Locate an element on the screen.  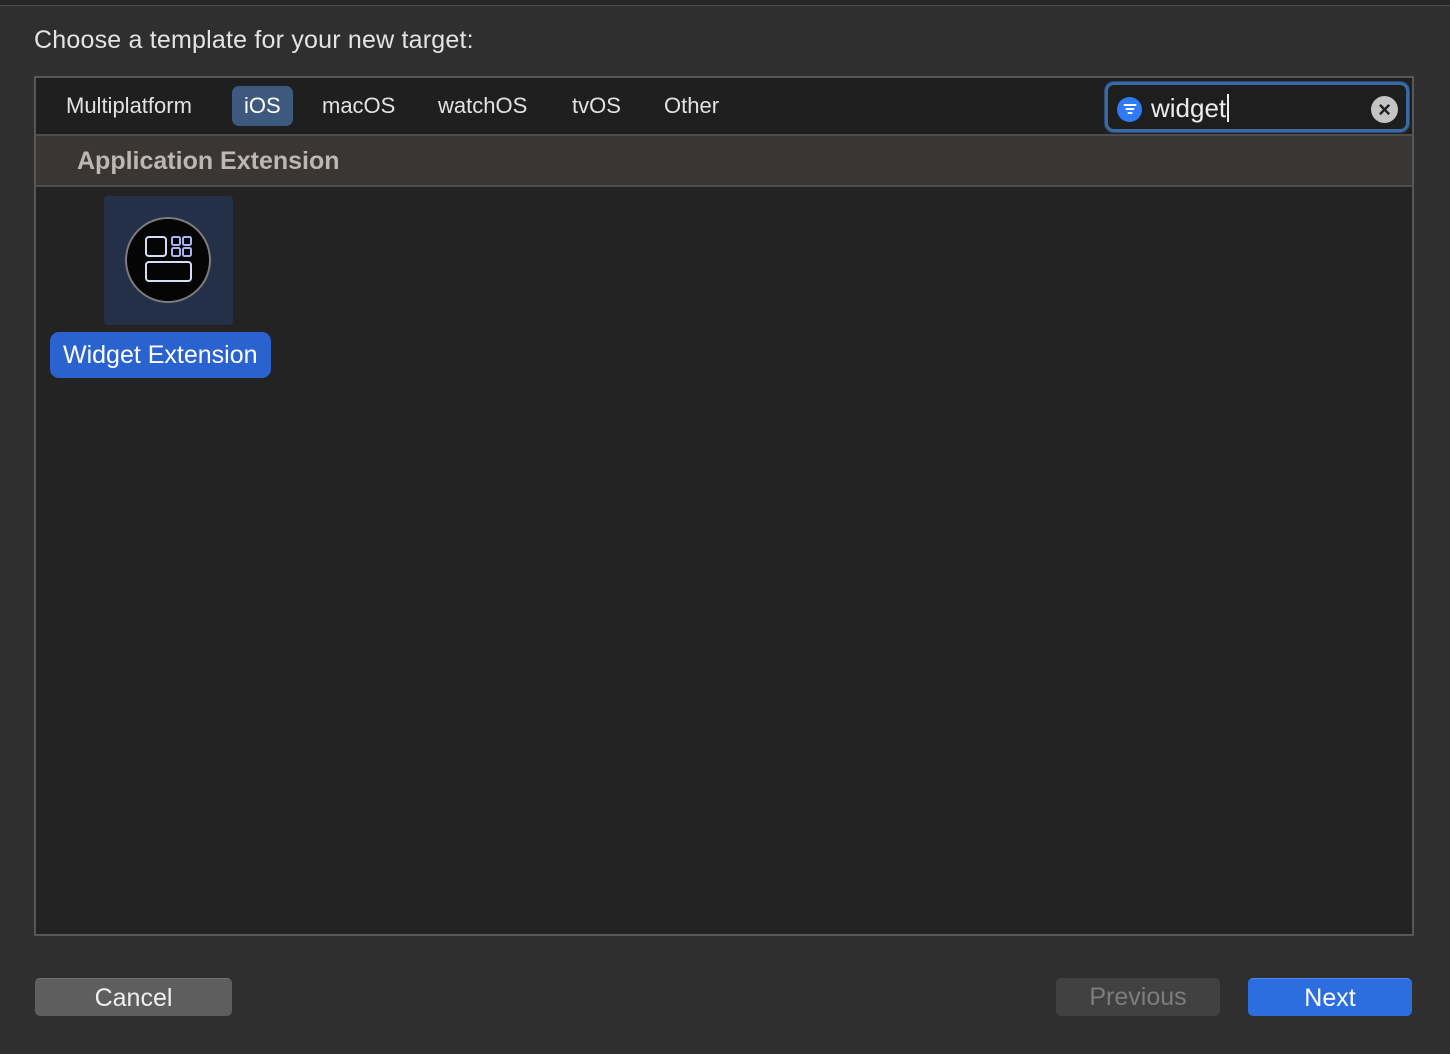
search-input-text: widget is located at coordinates (1189, 108).